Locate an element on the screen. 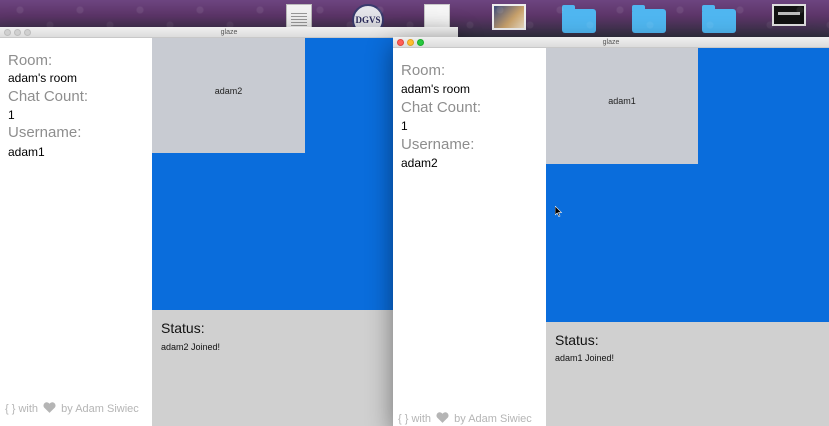 This screenshot has width=829, height=426. status-message: adam2 Joined! is located at coordinates (191, 347).